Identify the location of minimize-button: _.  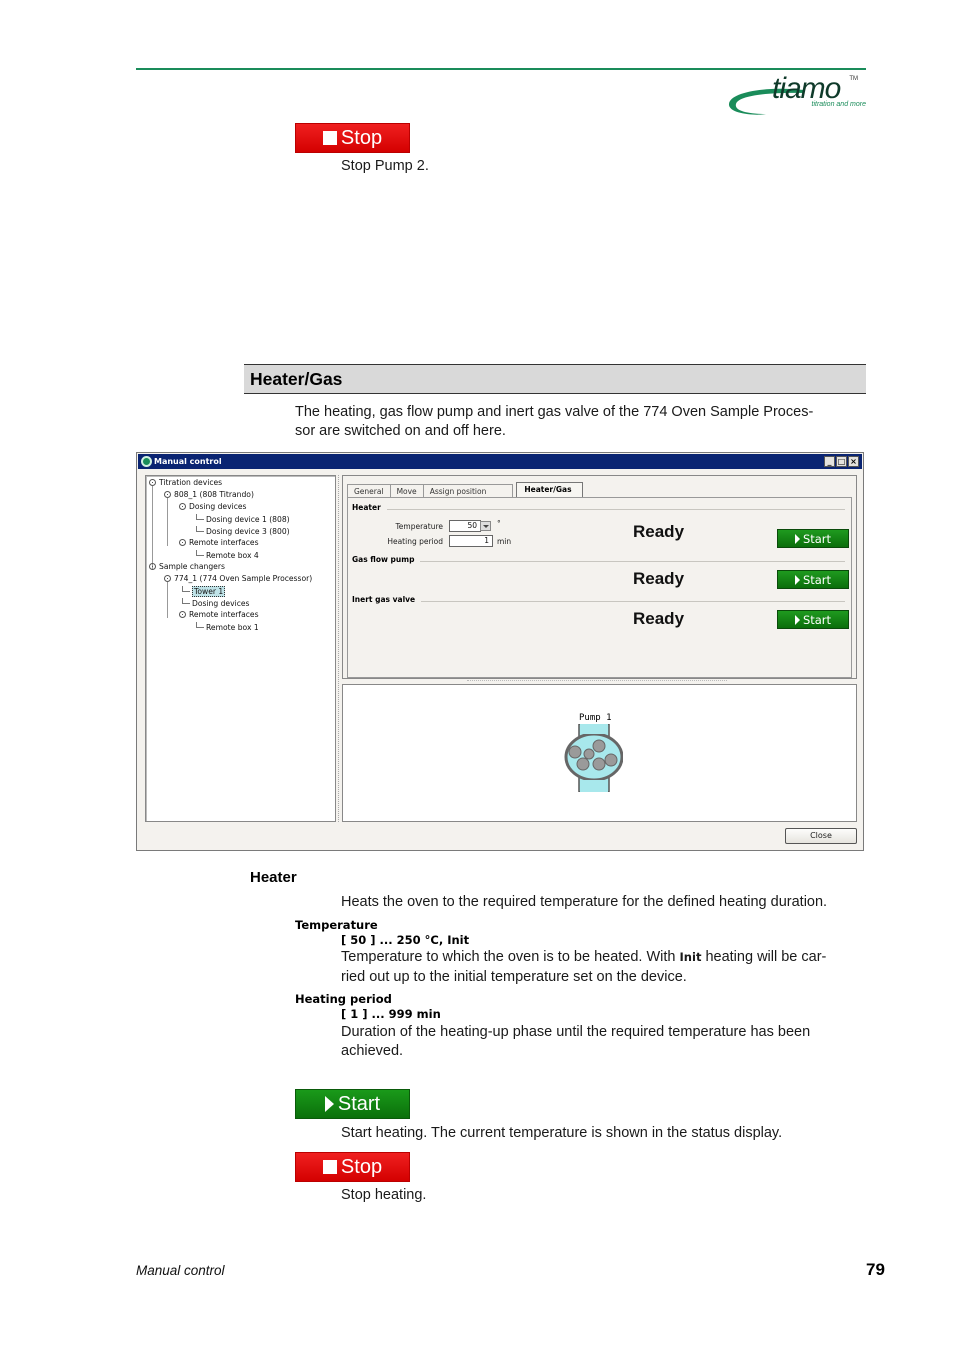
(829, 461).